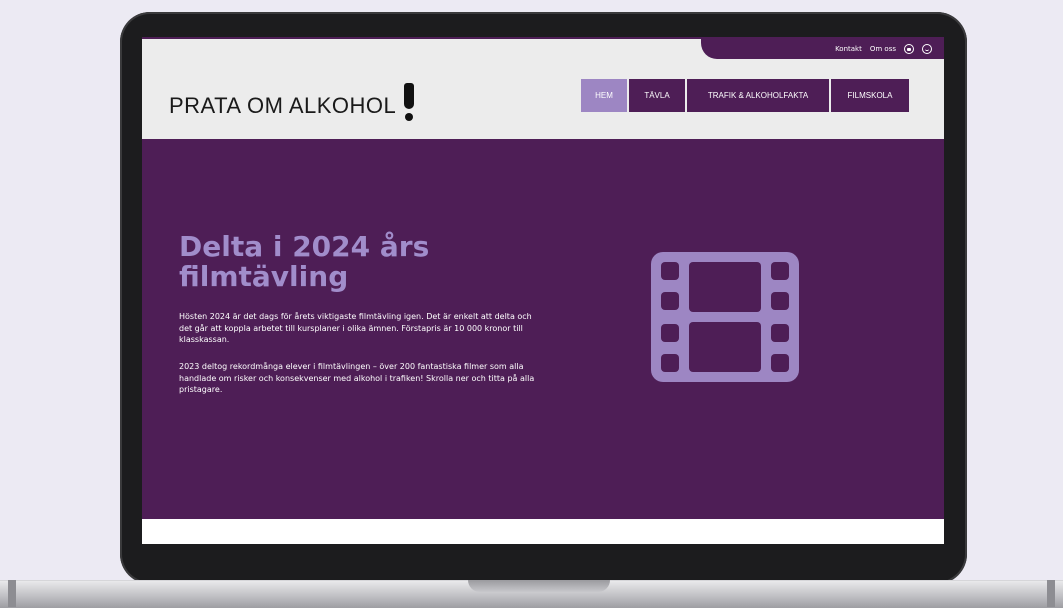  Describe the element at coordinates (657, 95) in the screenshot. I see `nav-tavla: TÄVLA` at that location.